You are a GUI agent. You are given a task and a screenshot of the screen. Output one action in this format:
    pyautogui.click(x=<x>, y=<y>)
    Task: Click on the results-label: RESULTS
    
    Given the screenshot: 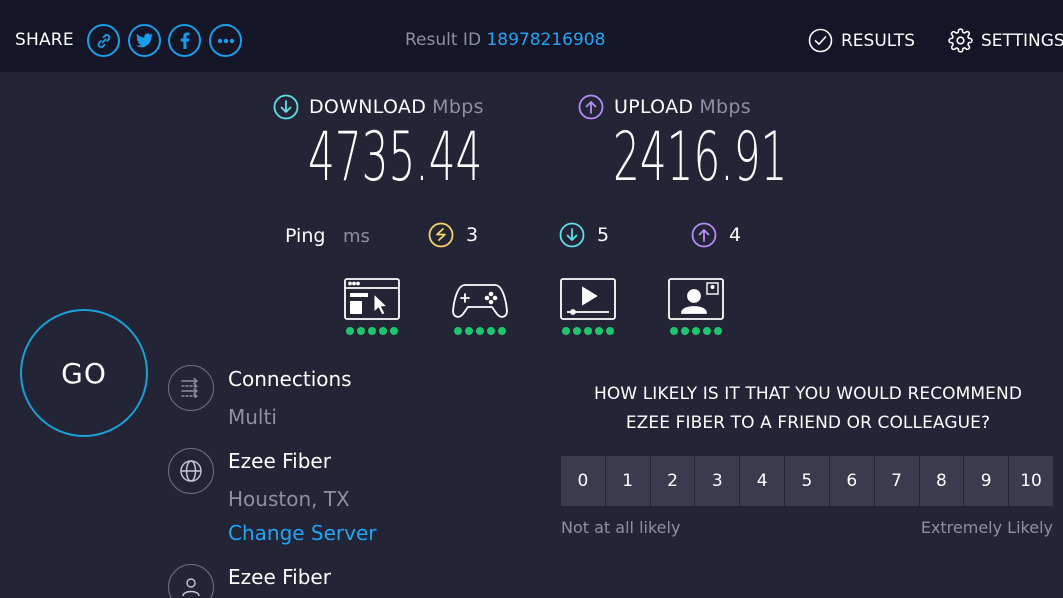 What is the action you would take?
    pyautogui.click(x=878, y=40)
    